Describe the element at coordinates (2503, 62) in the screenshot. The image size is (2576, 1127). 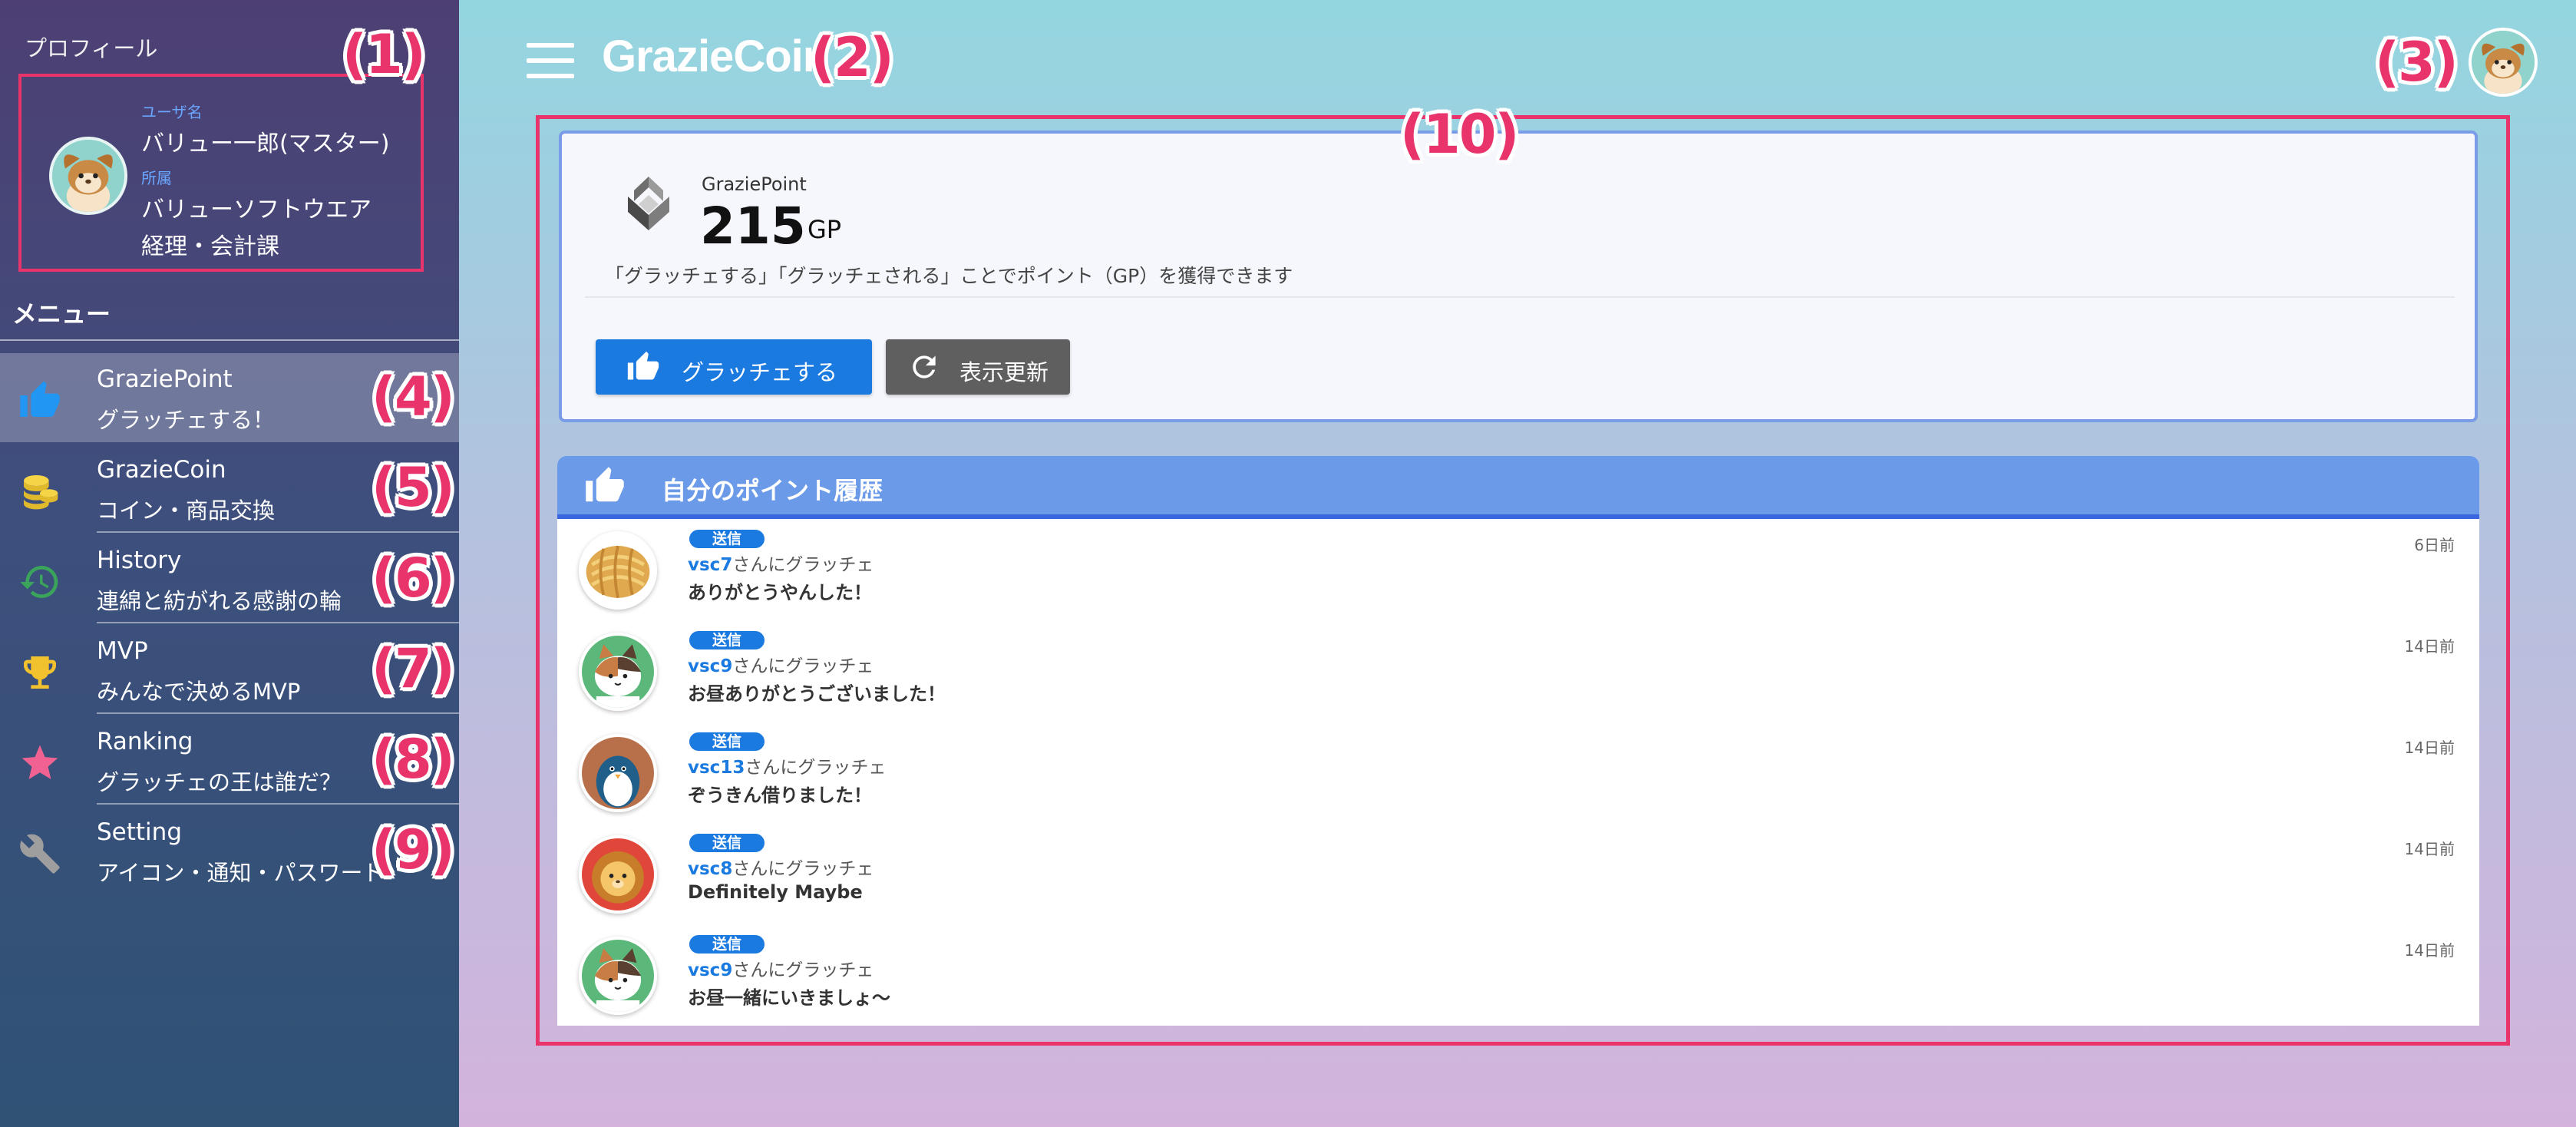
I see `user-avatar-button` at that location.